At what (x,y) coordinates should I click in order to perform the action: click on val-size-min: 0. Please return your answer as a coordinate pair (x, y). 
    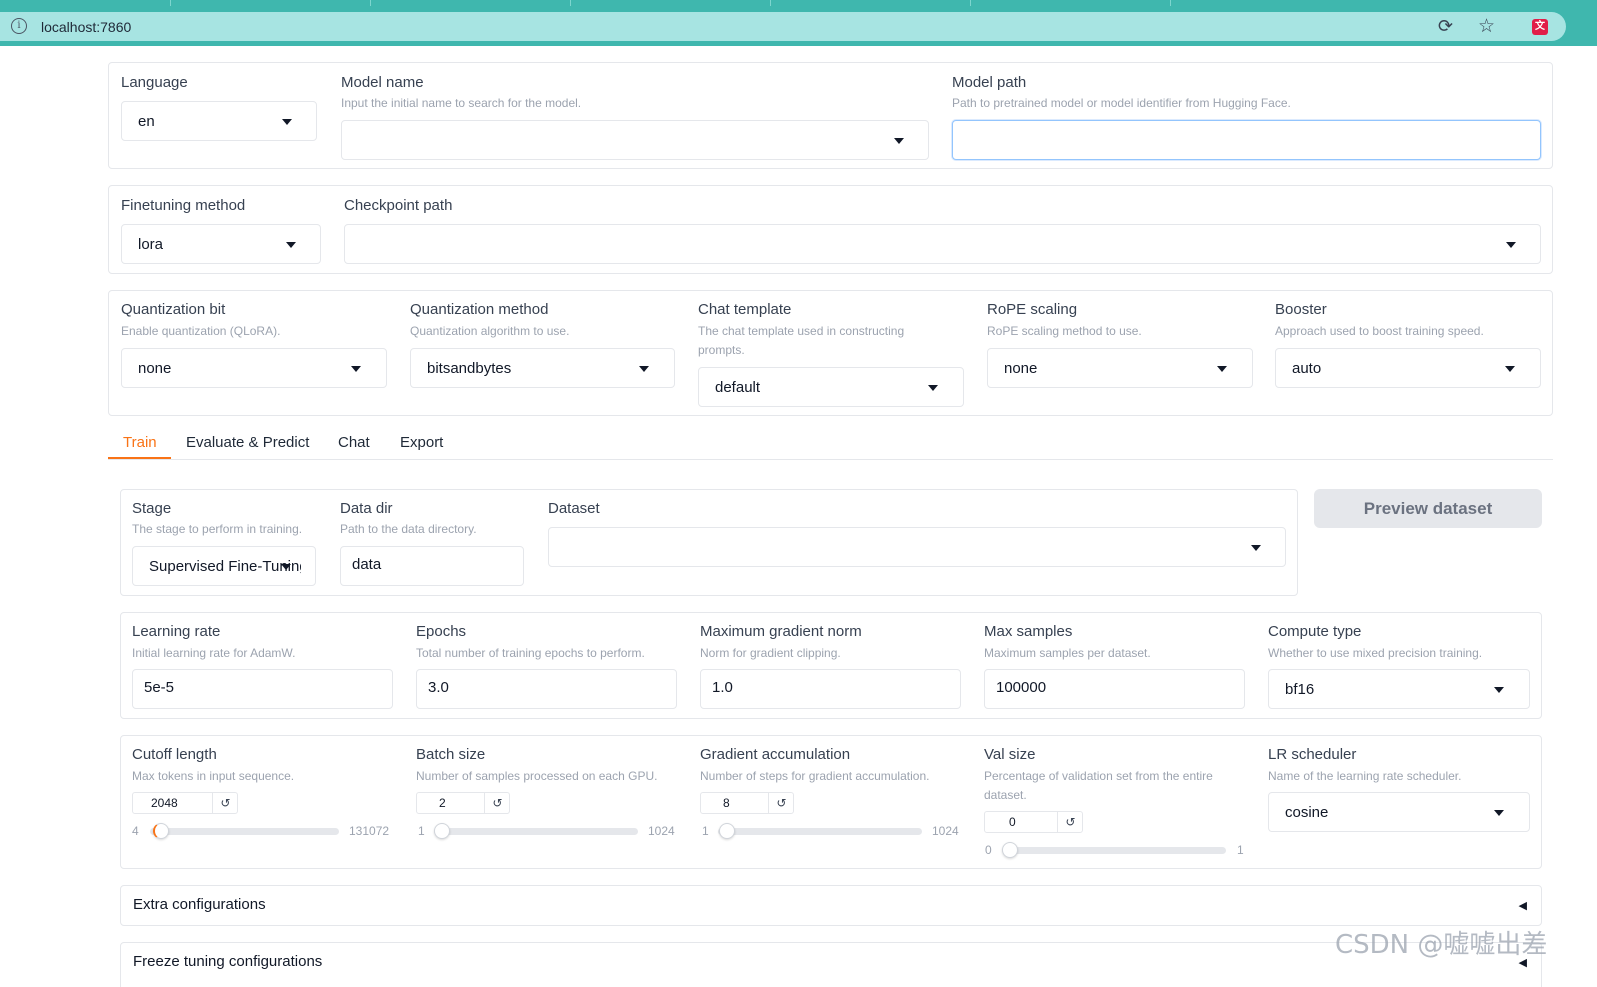
    Looking at the image, I should click on (988, 850).